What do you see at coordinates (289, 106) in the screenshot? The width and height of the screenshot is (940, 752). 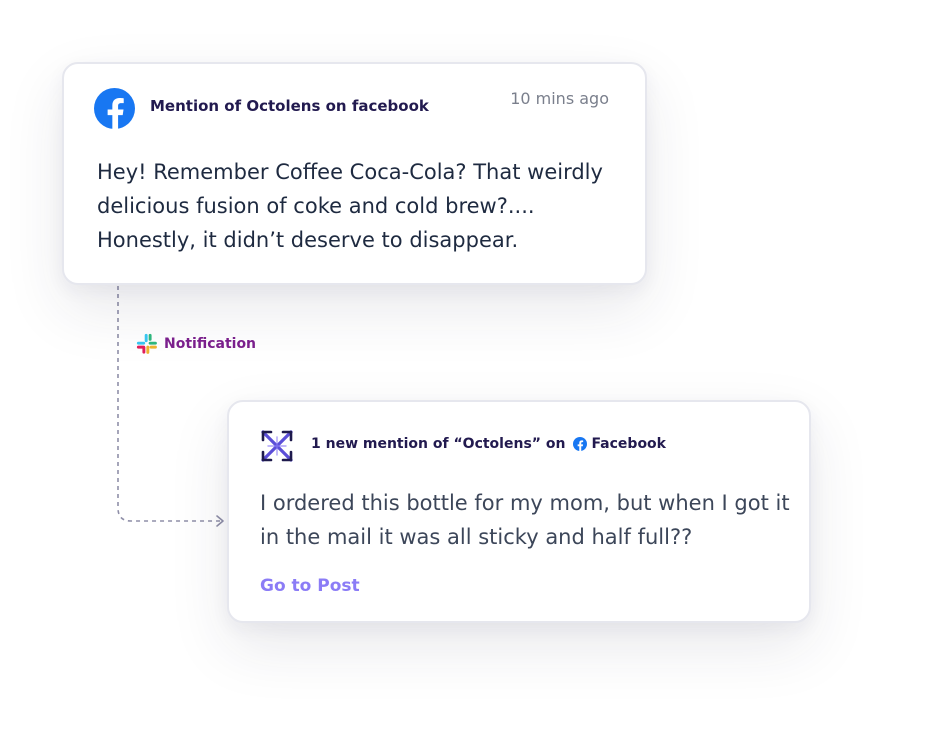 I see `mention-title: Mention of Octolens on facebook` at bounding box center [289, 106].